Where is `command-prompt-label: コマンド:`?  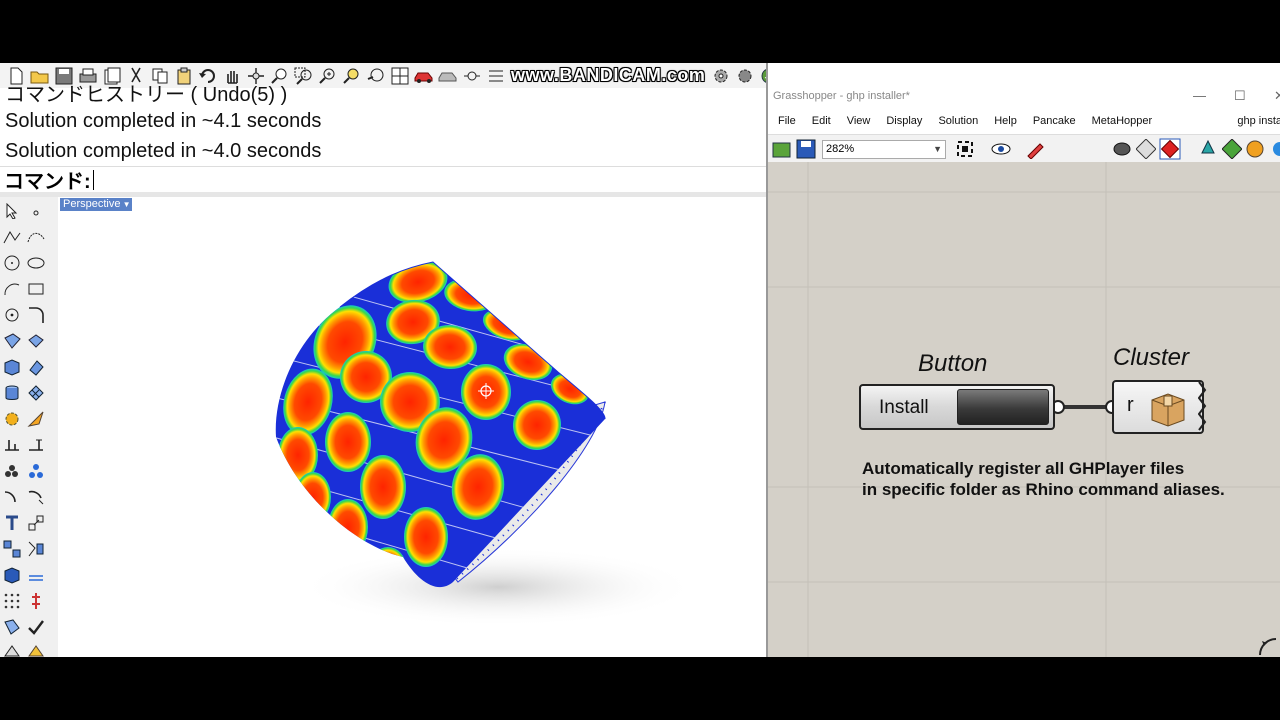 command-prompt-label: コマンド: is located at coordinates (47, 182).